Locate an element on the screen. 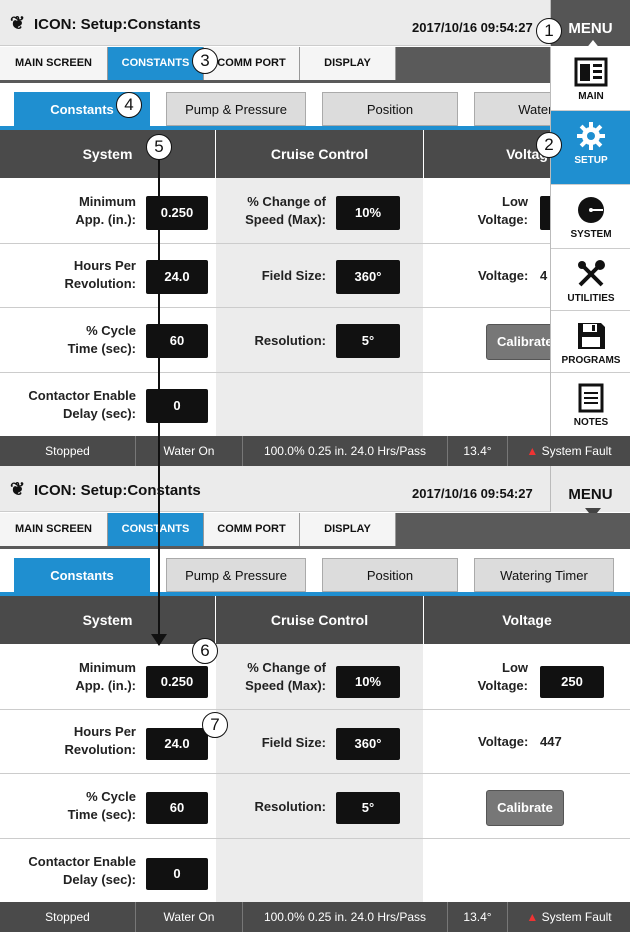 Image resolution: width=630 pixels, height=932 pixels. application-info: 100.0% 0.25 in. 24.0 Hrs/Pass is located at coordinates (345, 451).